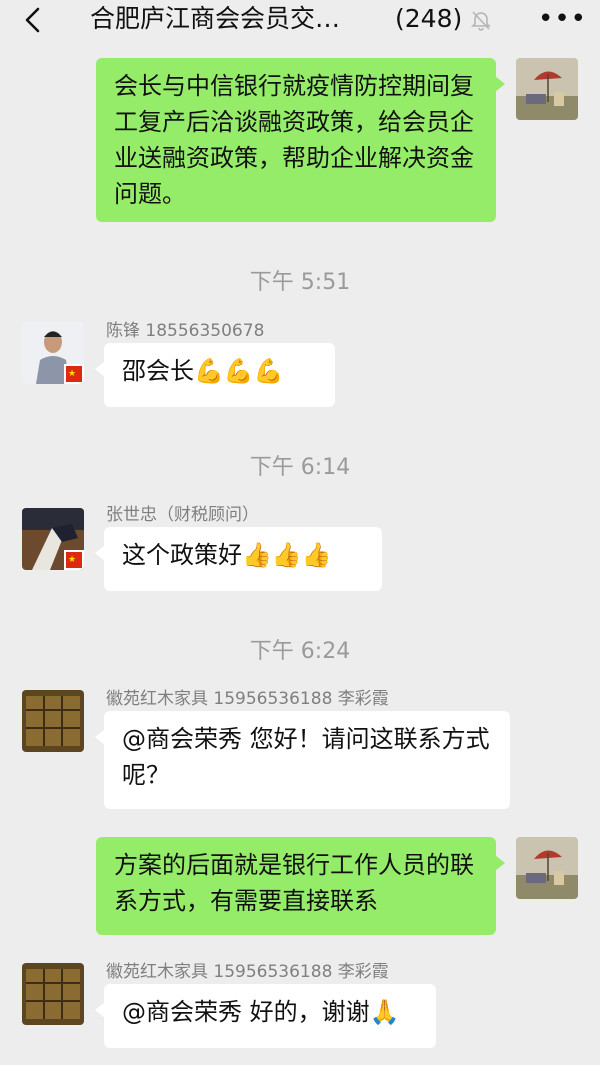 Image resolution: width=600 pixels, height=1065 pixels. Describe the element at coordinates (306, 757) in the screenshot. I see `message-text: @商会荣秀 您好！请问这联系方式呢？` at that location.